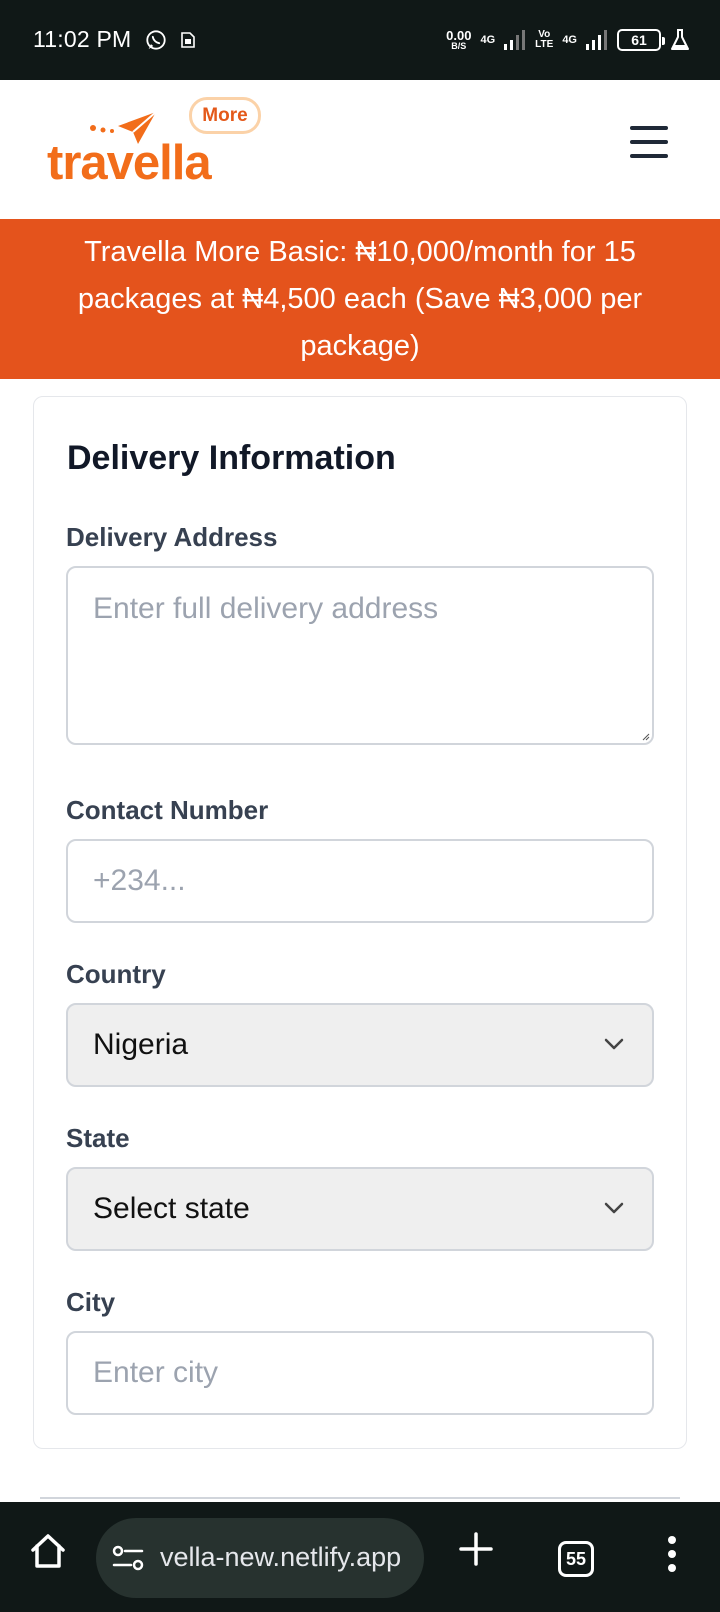 The image size is (720, 1612). I want to click on home-icon, so click(48, 1551).